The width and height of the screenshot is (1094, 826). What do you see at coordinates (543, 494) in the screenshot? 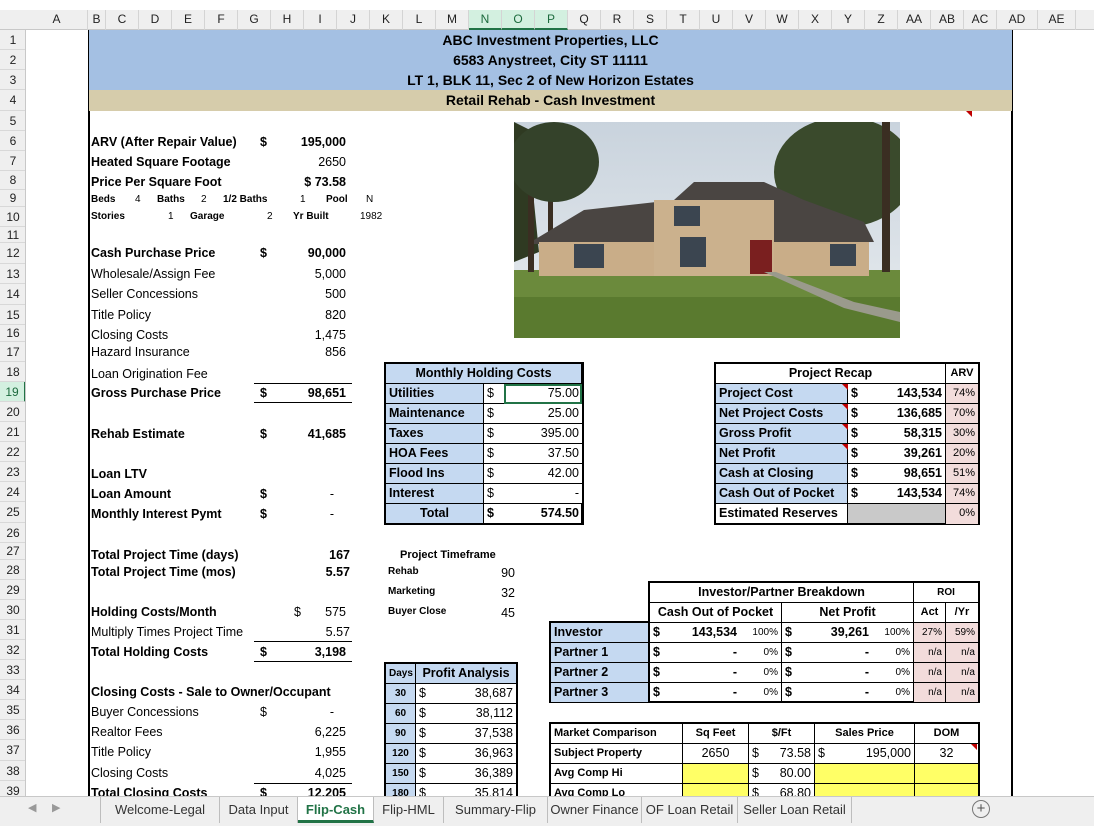
I see `holding-value-5: -` at bounding box center [543, 494].